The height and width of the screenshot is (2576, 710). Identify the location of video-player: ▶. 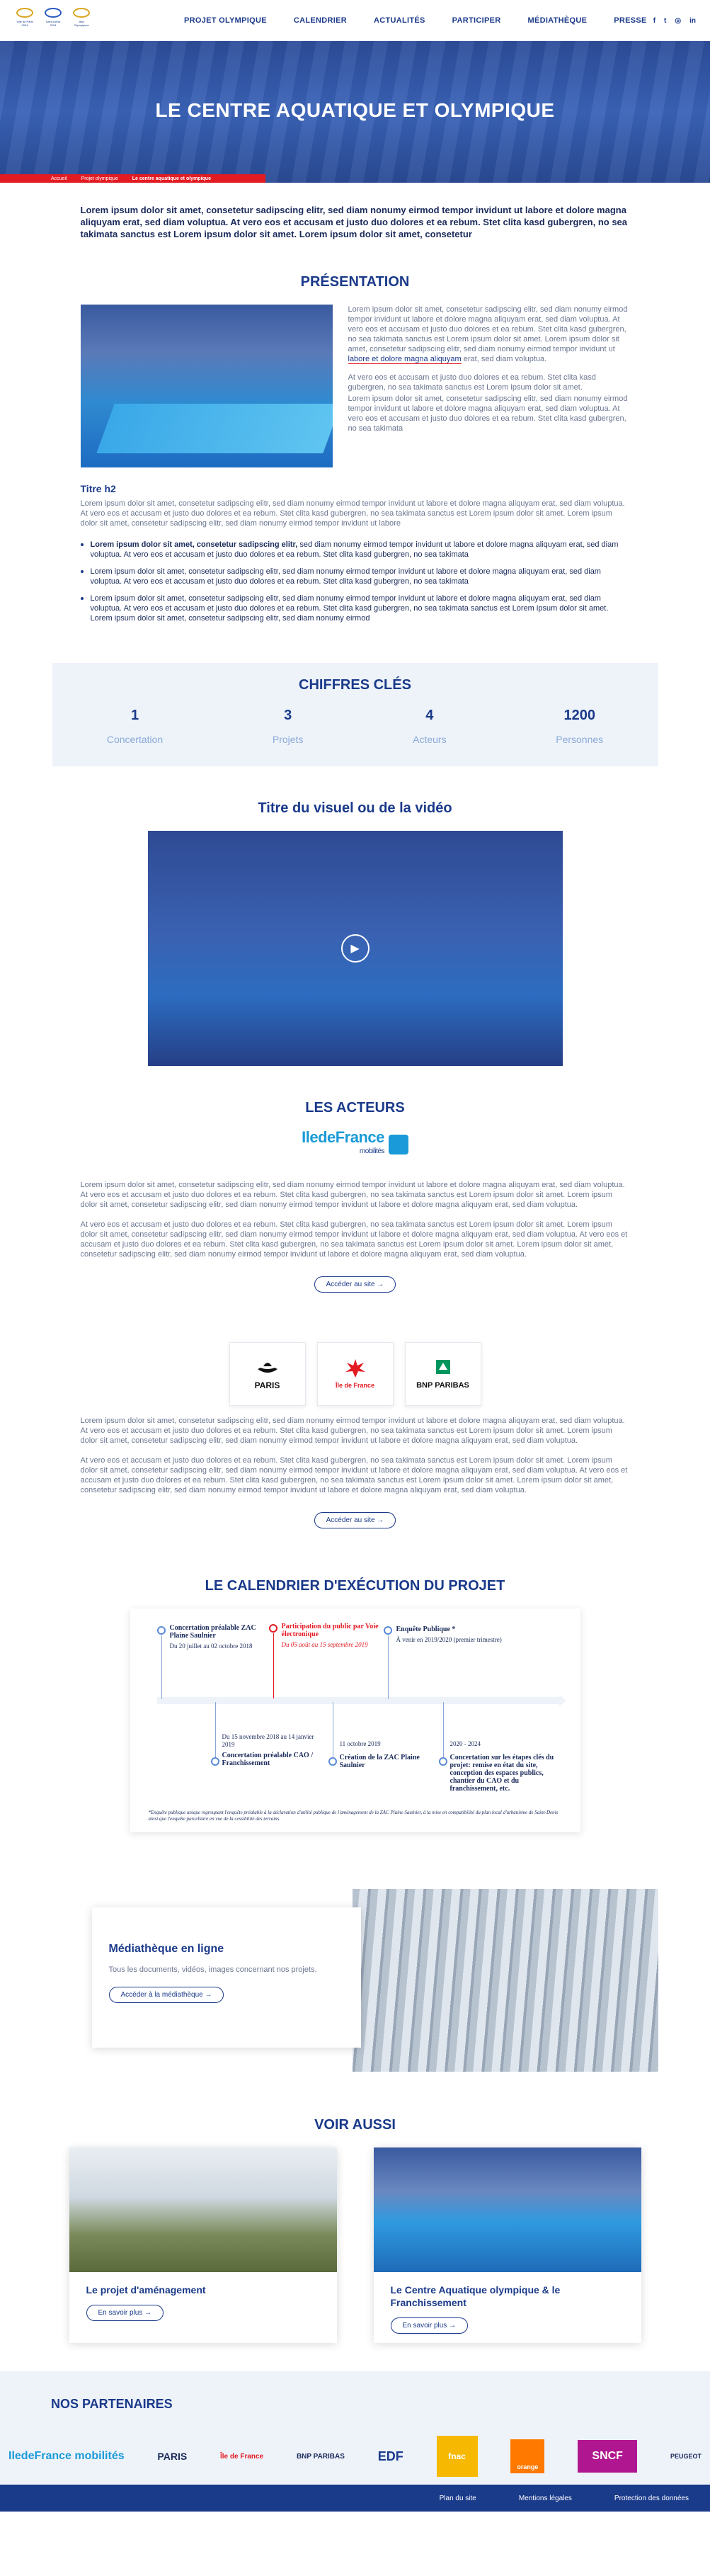
(355, 948).